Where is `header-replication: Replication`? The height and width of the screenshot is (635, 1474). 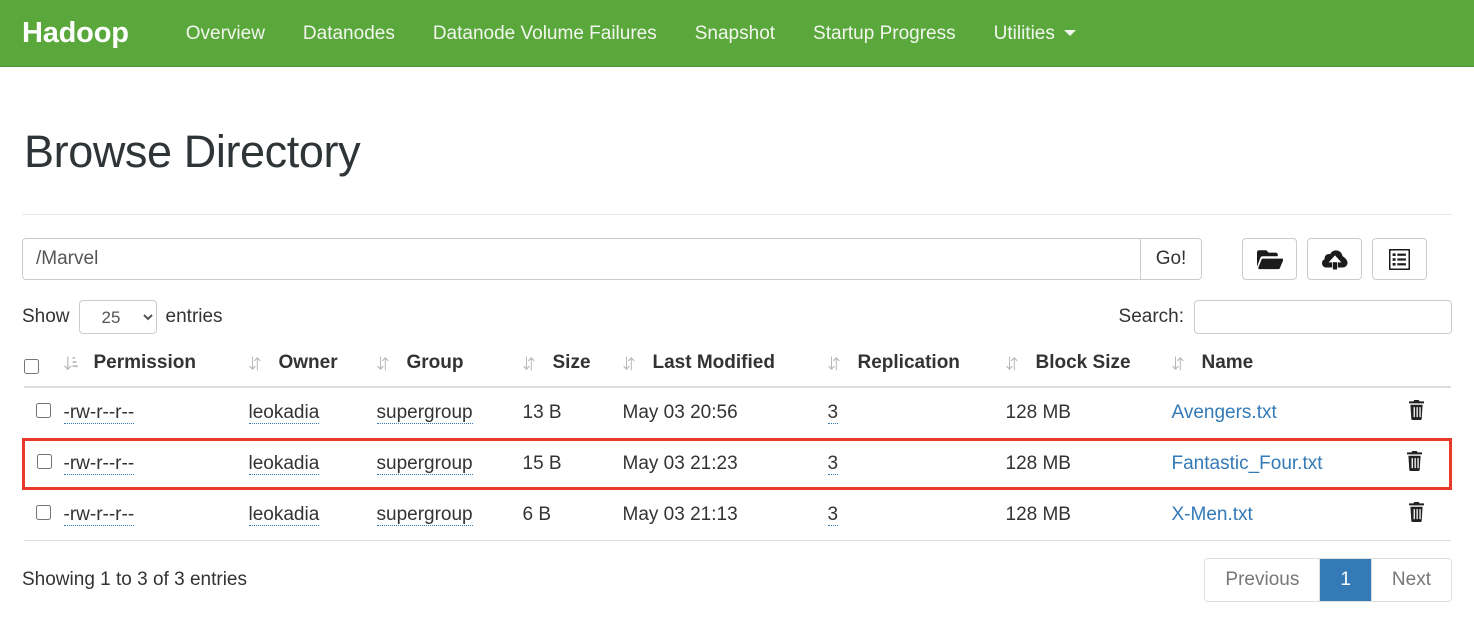 header-replication: Replication is located at coordinates (916, 367).